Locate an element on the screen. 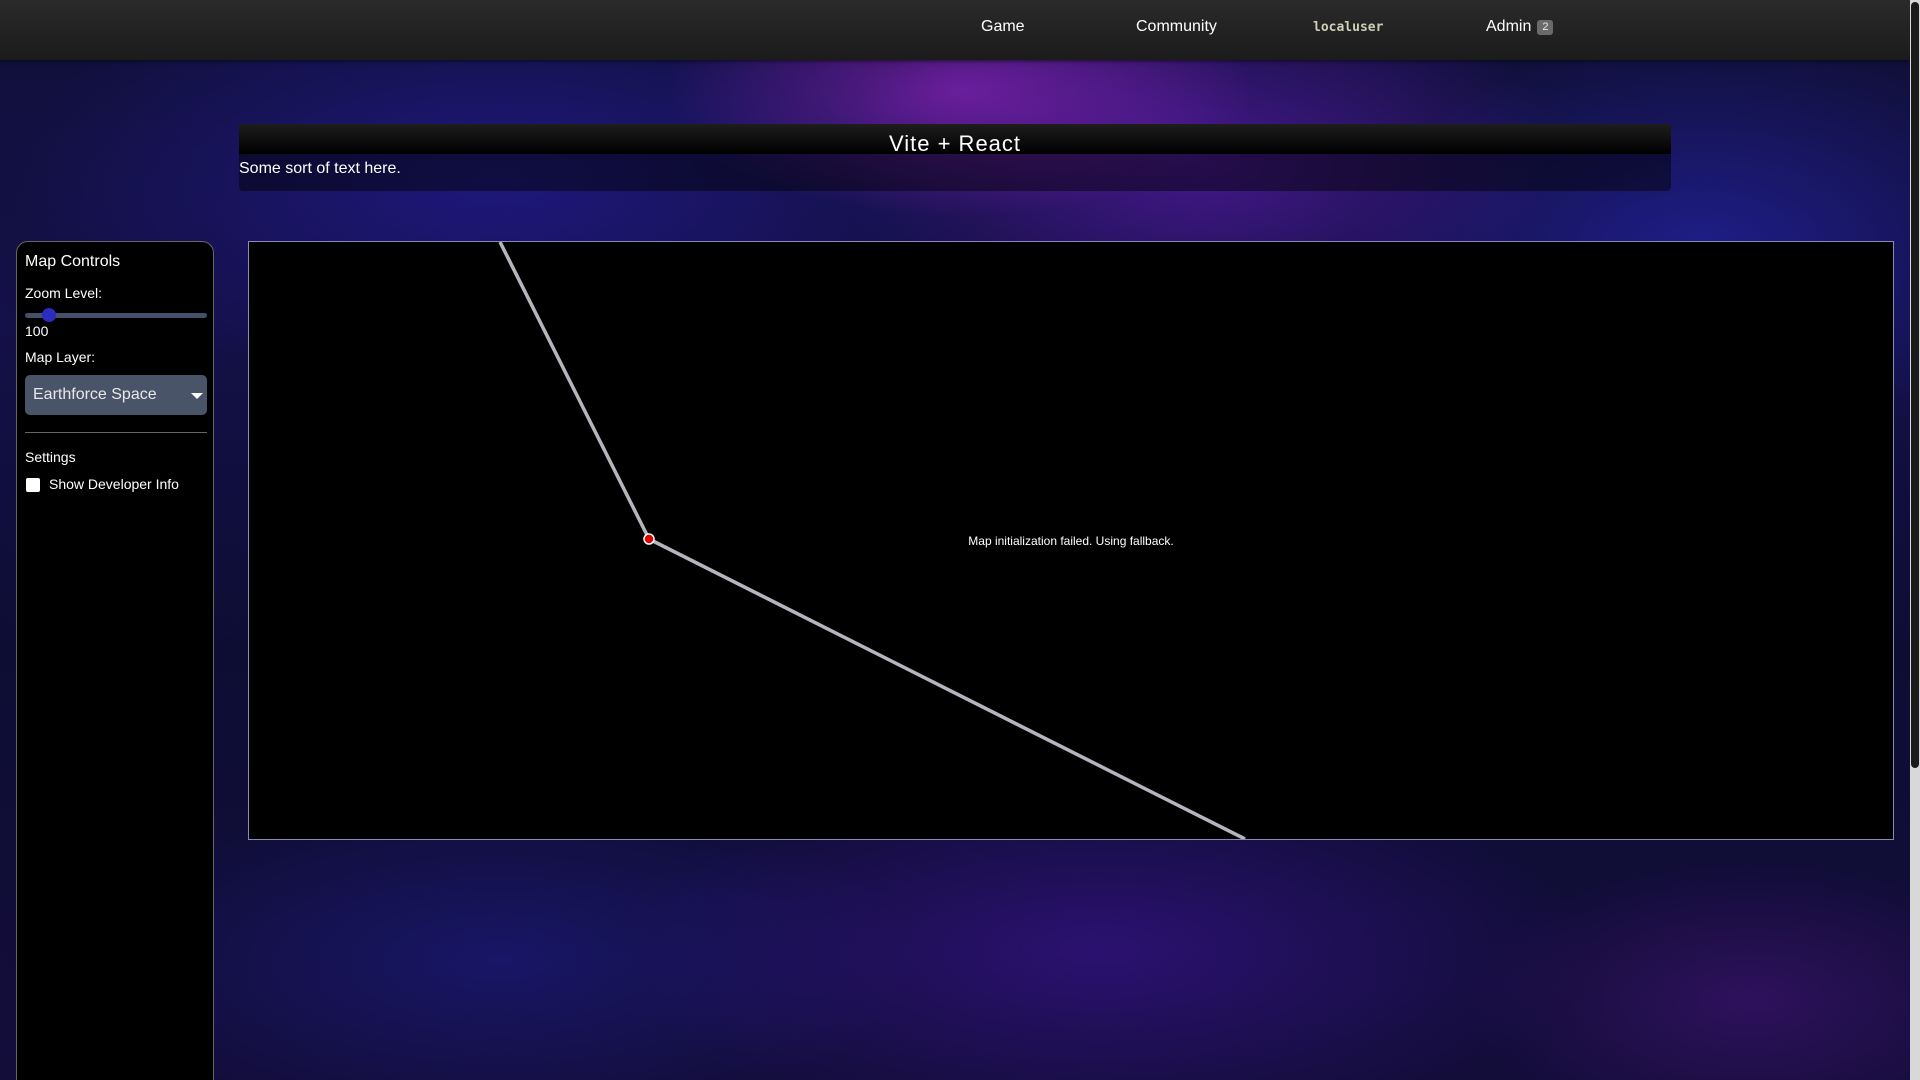 The height and width of the screenshot is (1080, 1920). map-controls-title: Map Controls is located at coordinates (73, 261).